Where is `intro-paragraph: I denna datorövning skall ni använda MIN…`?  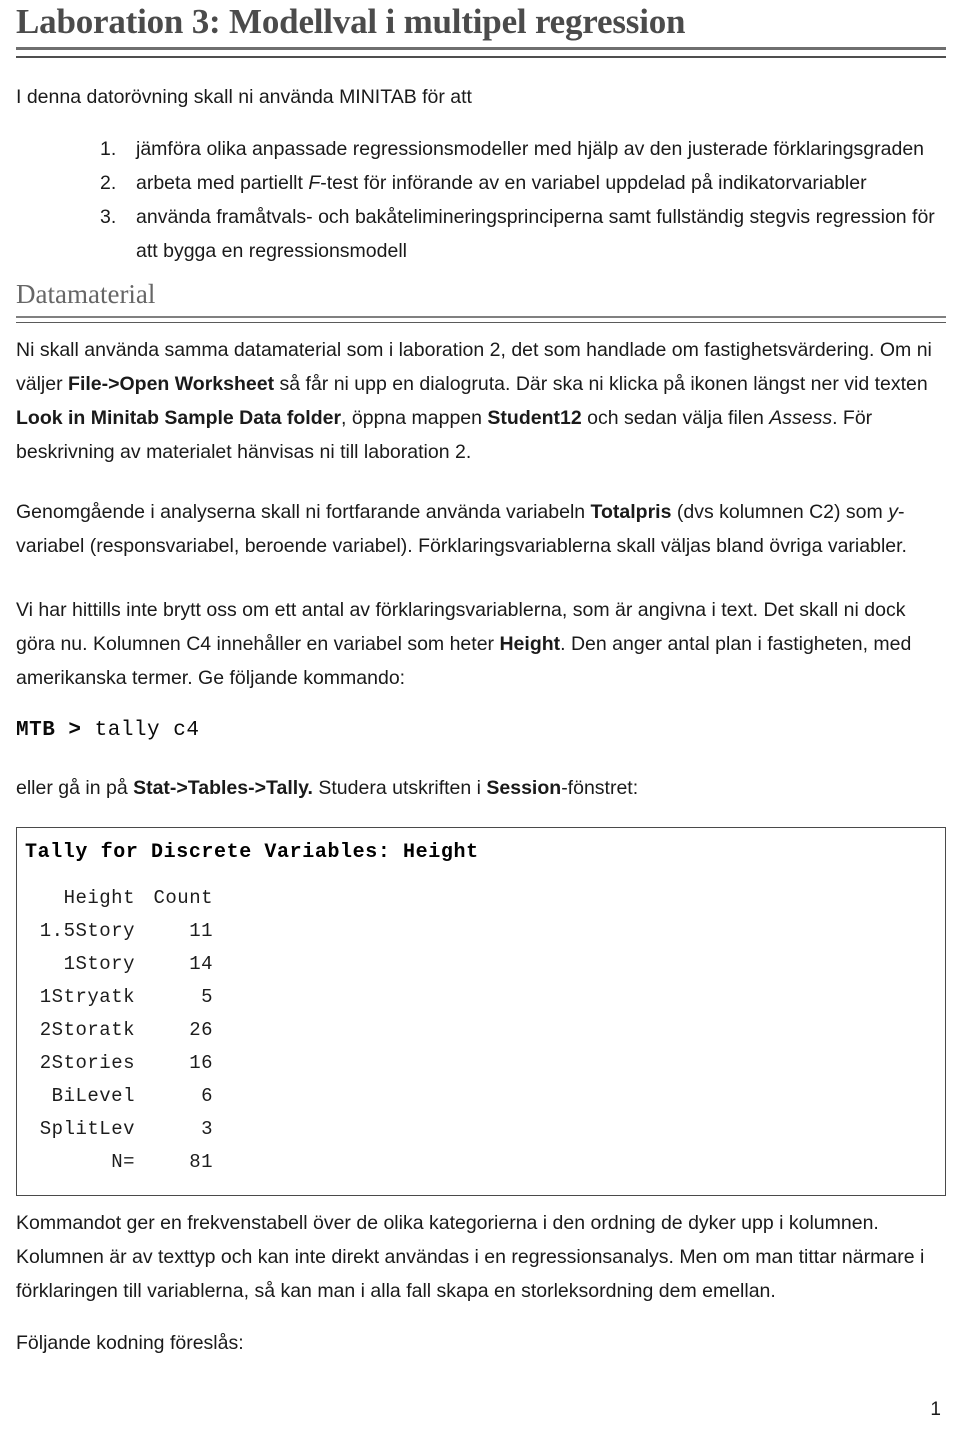 intro-paragraph: I denna datorövning skall ni använda MIN… is located at coordinates (244, 97).